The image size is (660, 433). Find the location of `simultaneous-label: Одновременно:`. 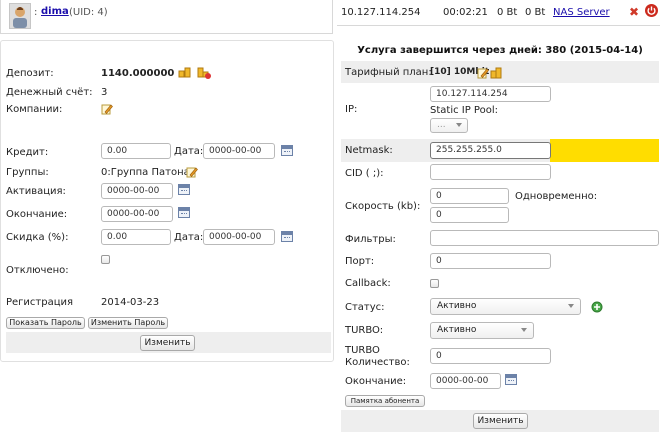

simultaneous-label: Одновременно: is located at coordinates (556, 196).